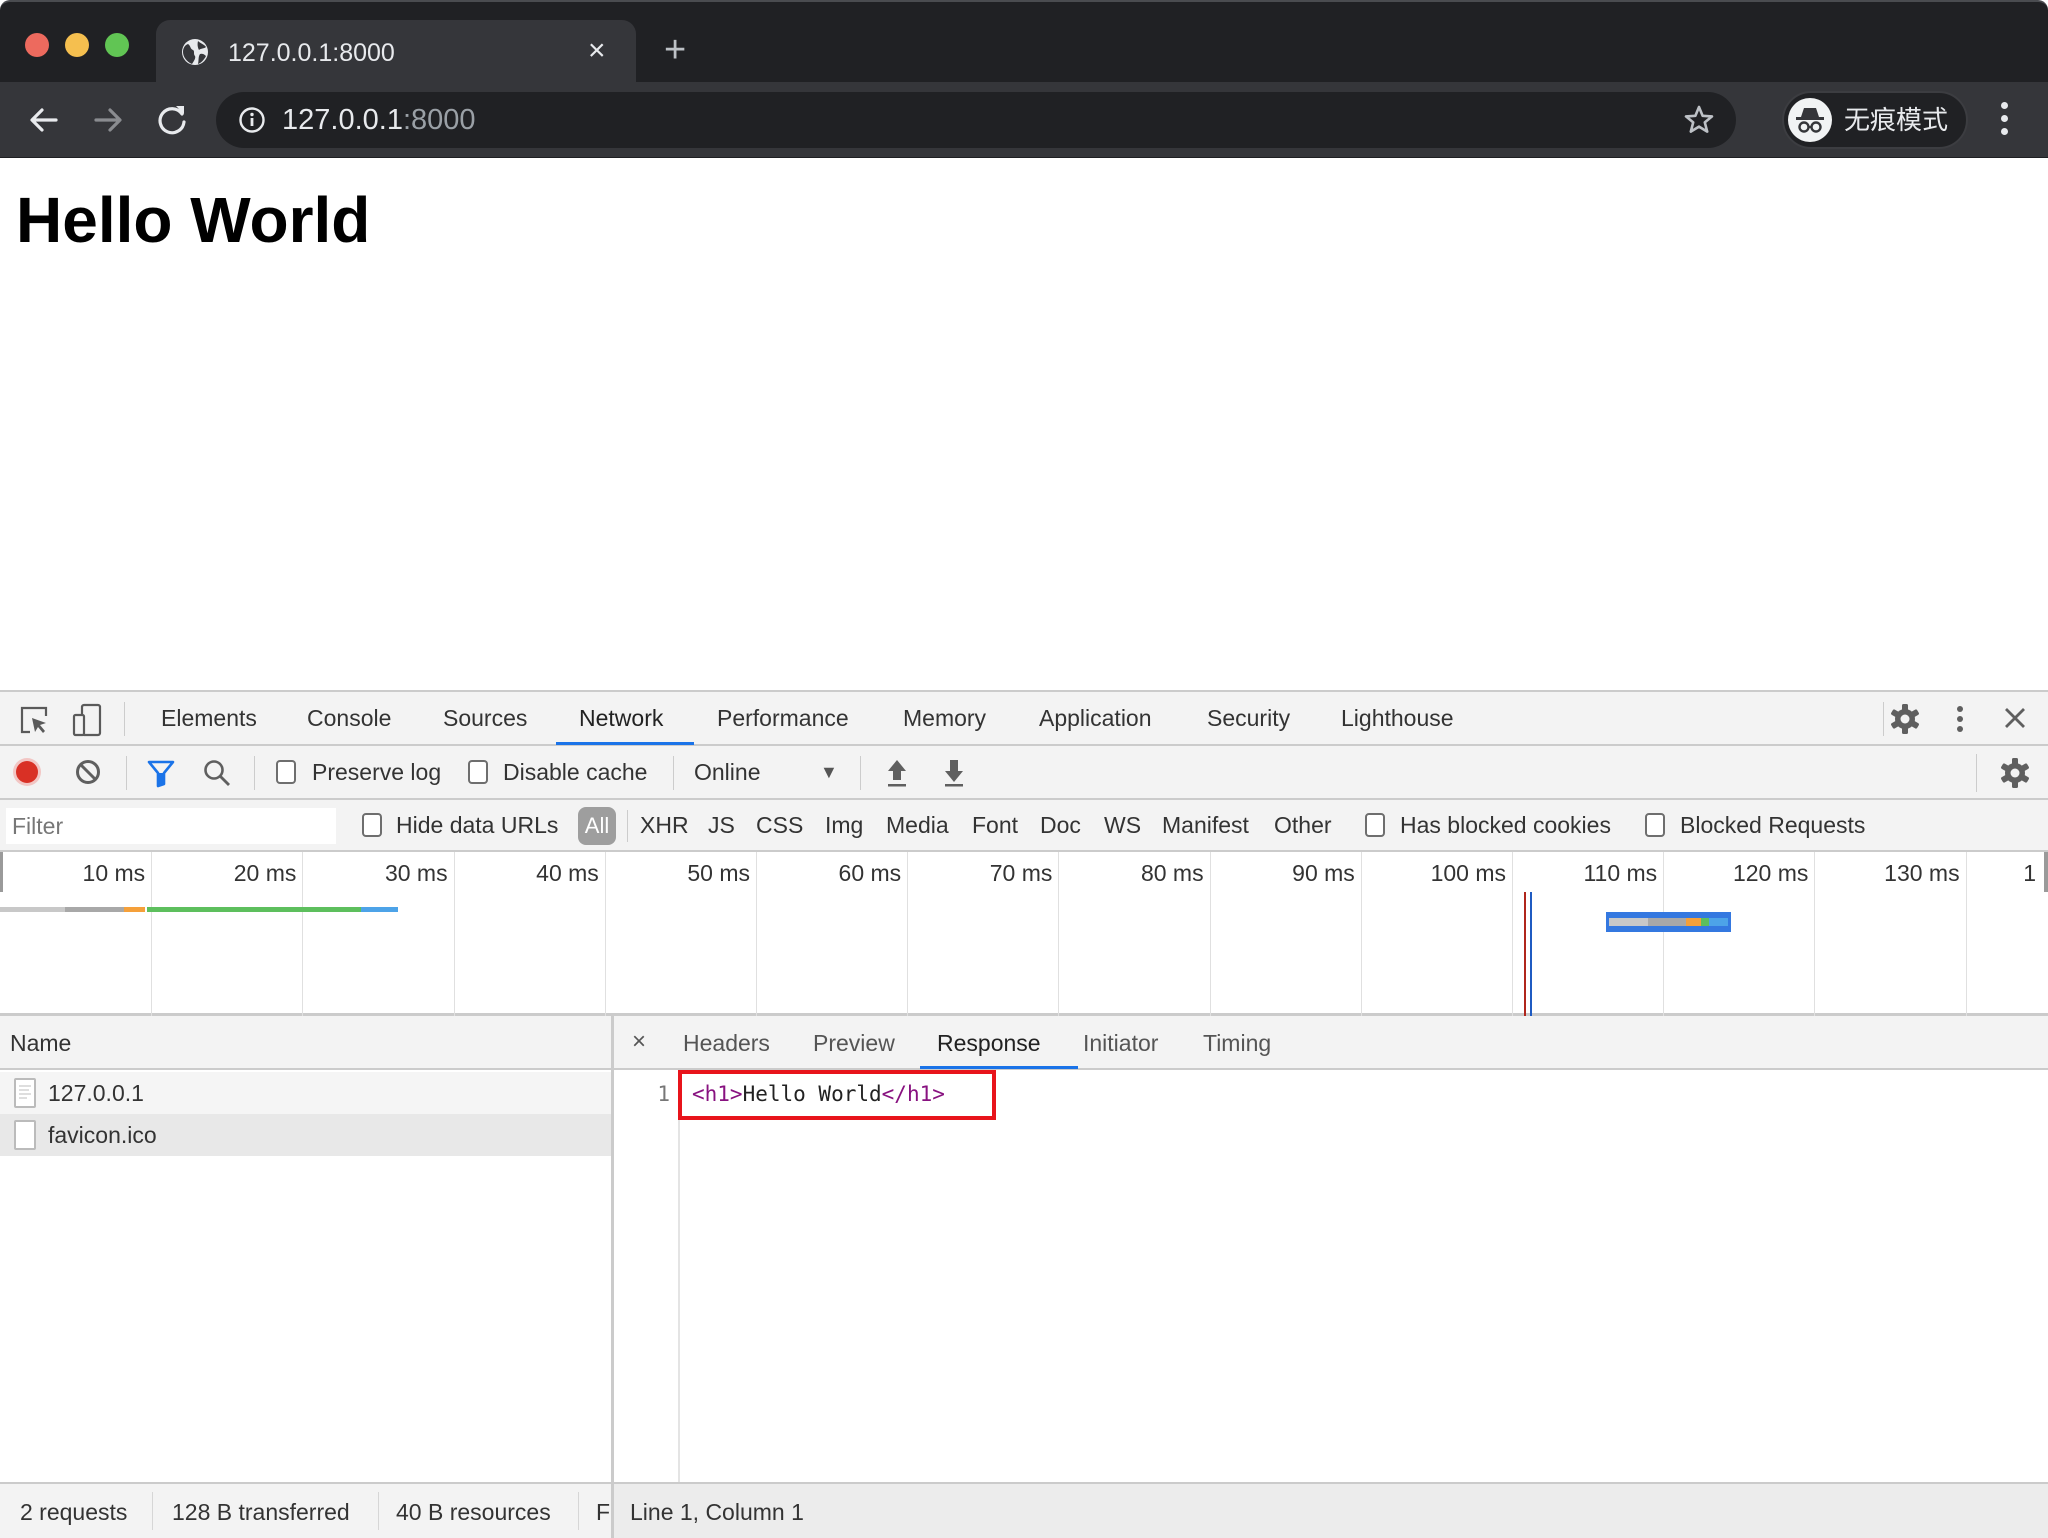 This screenshot has height=1538, width=2048. What do you see at coordinates (1060, 825) in the screenshot?
I see `type-filter-doc: Doc` at bounding box center [1060, 825].